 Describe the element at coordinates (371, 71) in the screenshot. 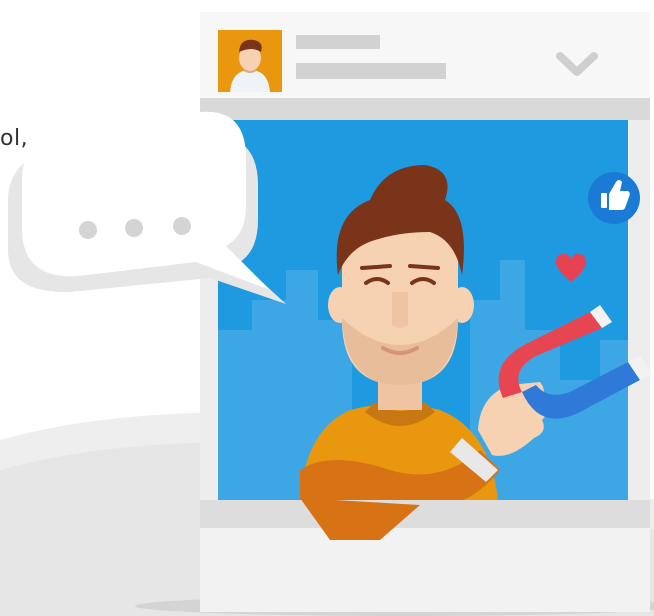

I see `subtitle-placeholder-line` at that location.